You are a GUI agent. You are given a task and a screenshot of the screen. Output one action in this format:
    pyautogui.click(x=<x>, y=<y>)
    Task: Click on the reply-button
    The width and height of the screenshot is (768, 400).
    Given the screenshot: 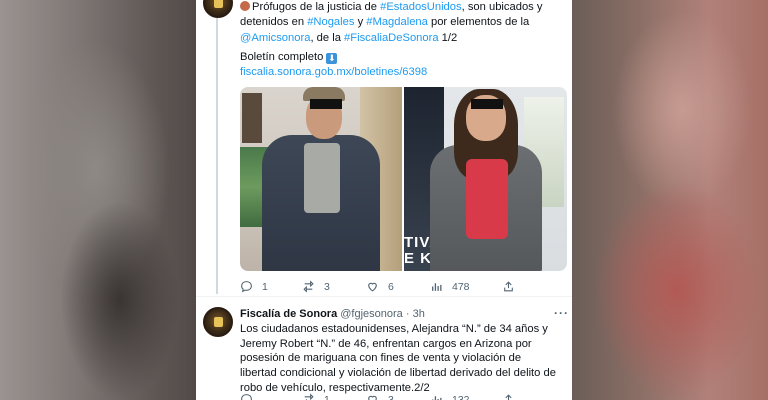 What is the action you would take?
    pyautogui.click(x=251, y=396)
    